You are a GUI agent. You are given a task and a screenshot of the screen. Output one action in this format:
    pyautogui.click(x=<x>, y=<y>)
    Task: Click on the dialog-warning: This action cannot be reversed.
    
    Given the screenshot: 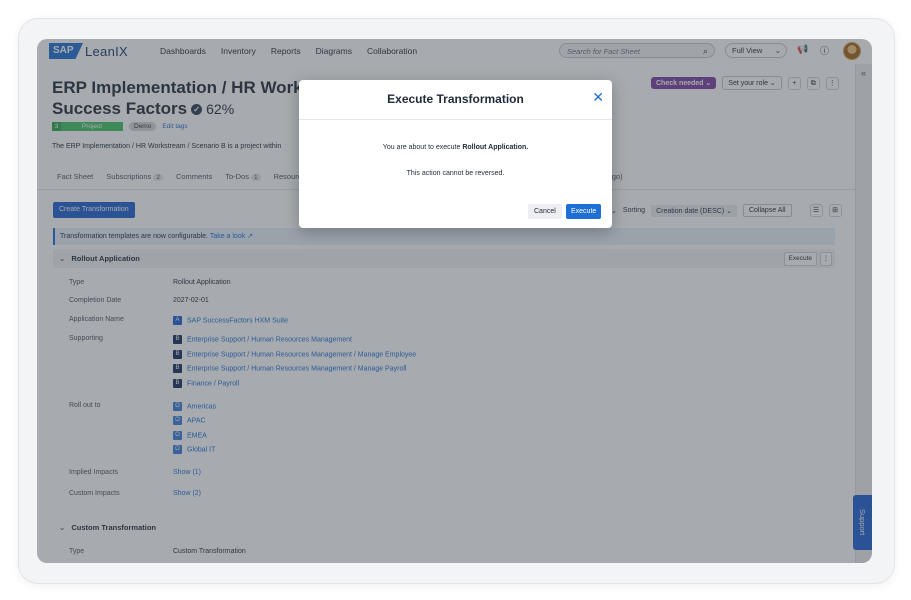 What is the action you would take?
    pyautogui.click(x=455, y=173)
    